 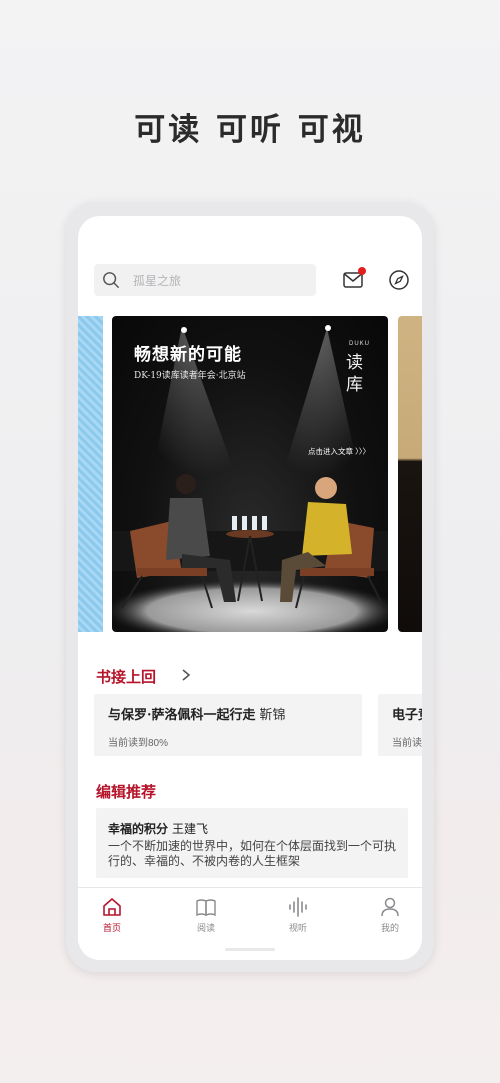 What do you see at coordinates (298, 907) in the screenshot?
I see `audio-wave-icon` at bounding box center [298, 907].